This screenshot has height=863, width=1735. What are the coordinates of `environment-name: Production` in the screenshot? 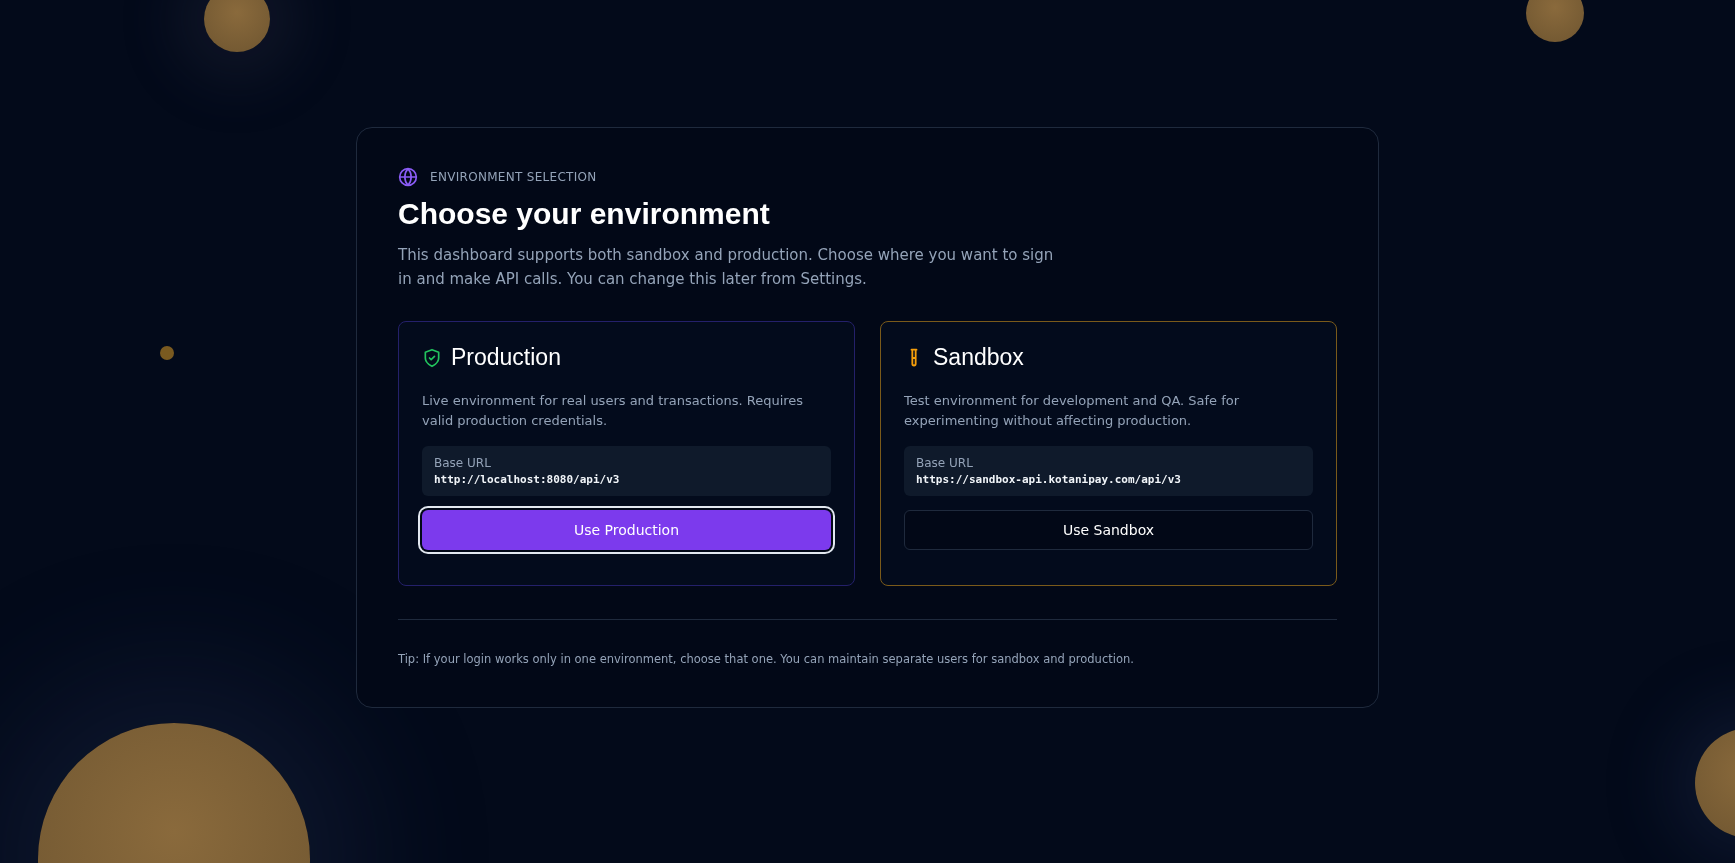 It's located at (506, 357).